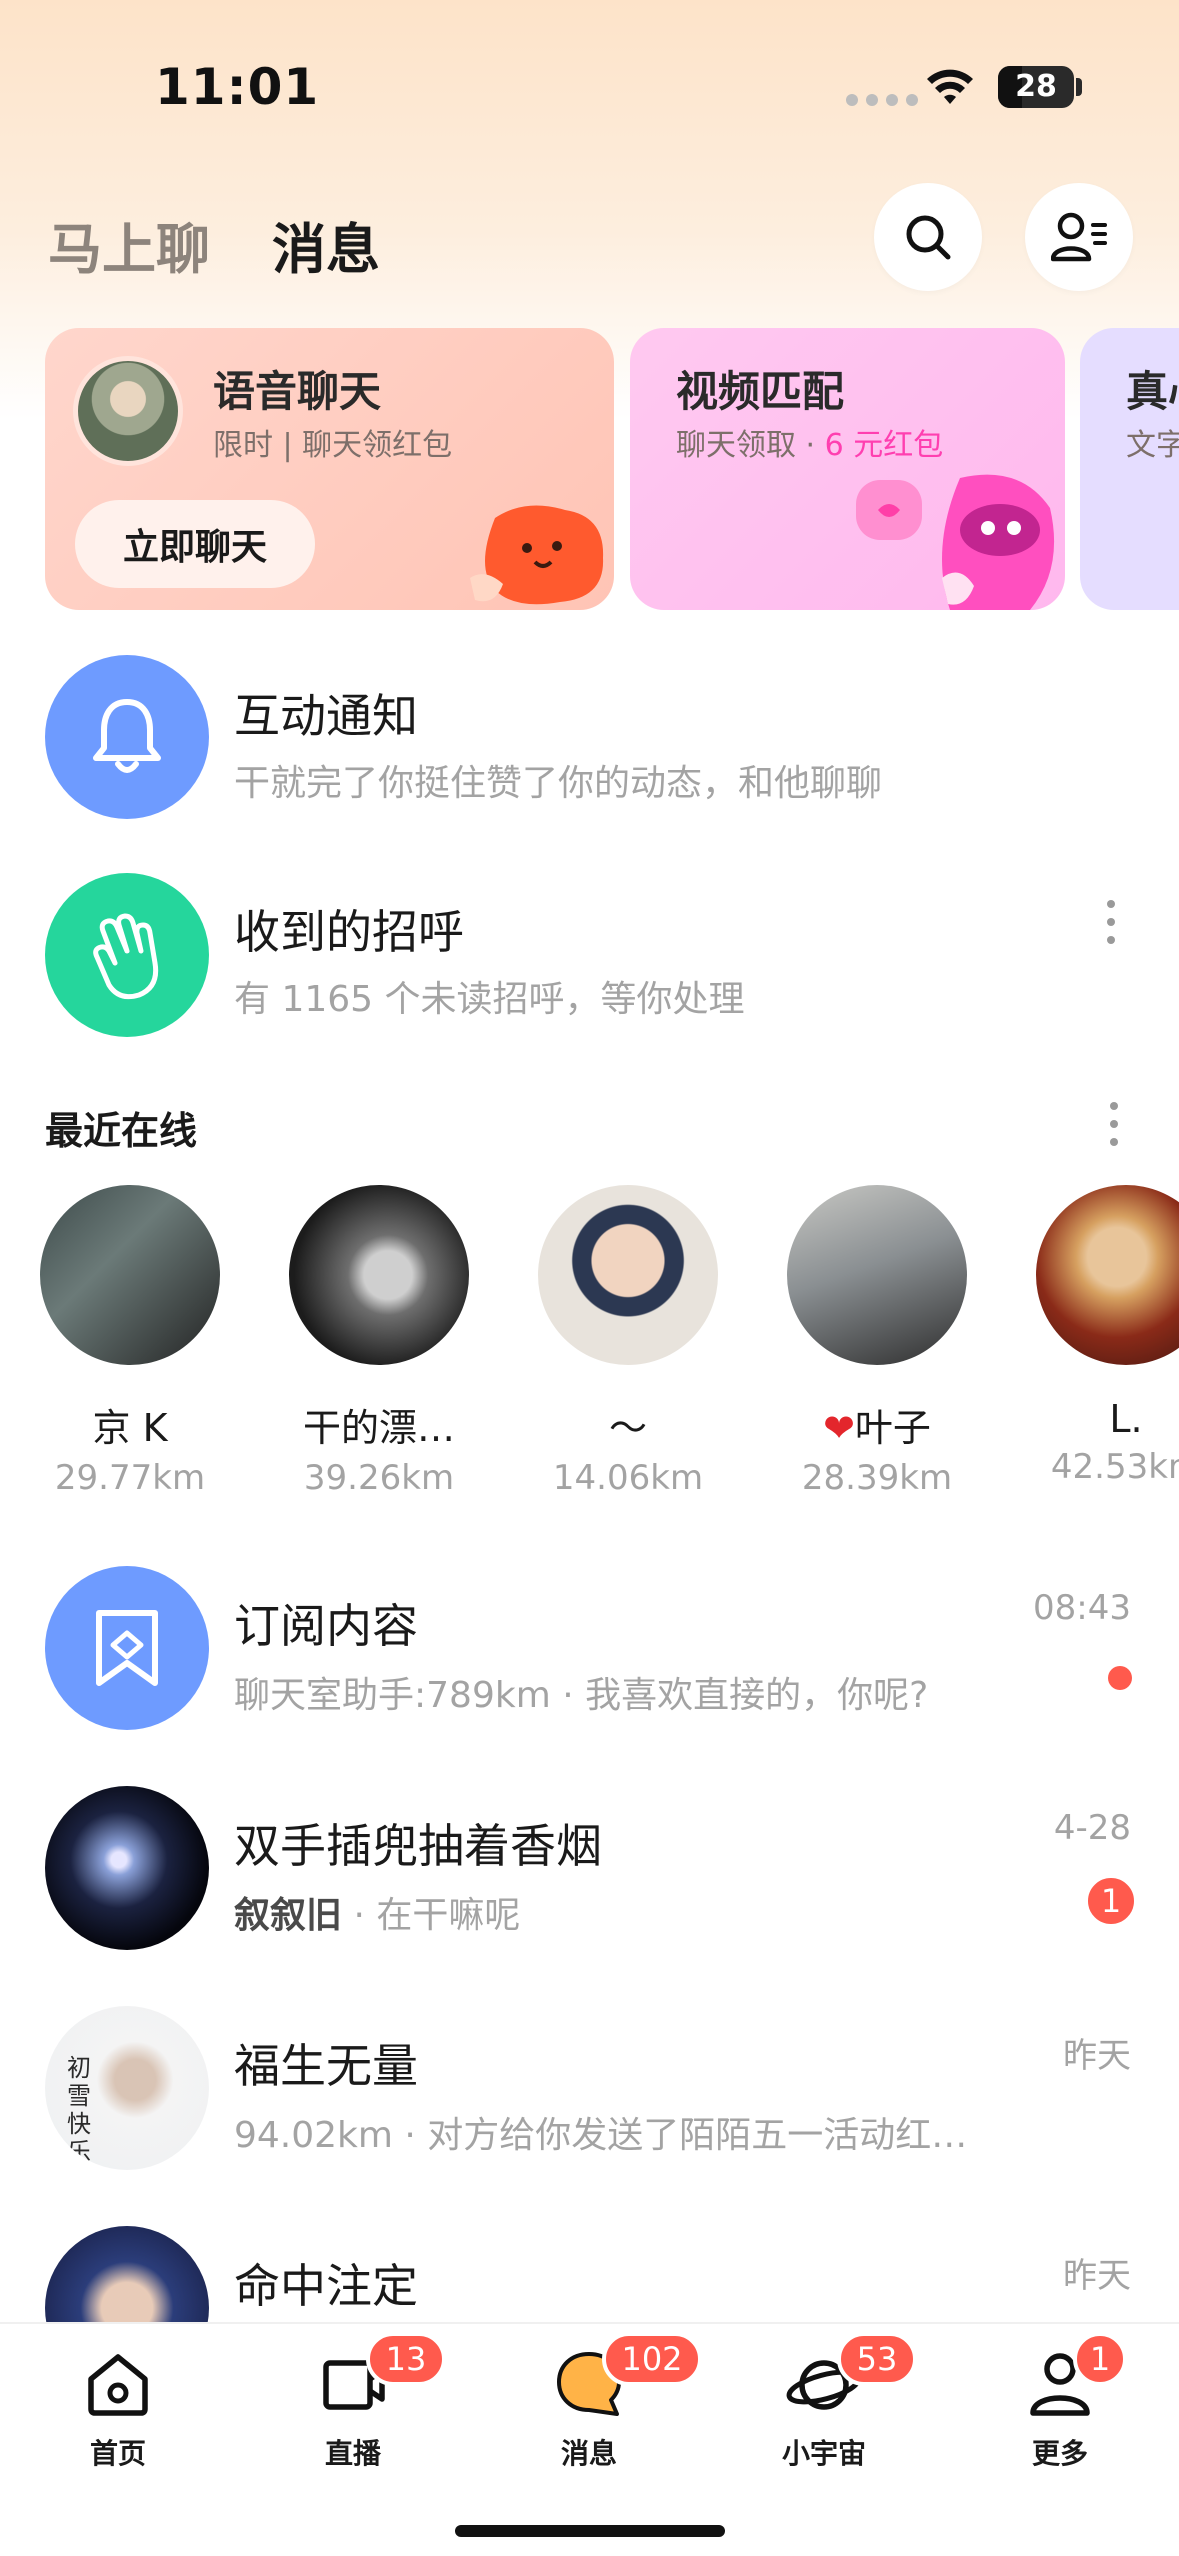 This screenshot has height=2556, width=1179. What do you see at coordinates (333, 445) in the screenshot?
I see `card-subtitle: 限时 | 聊天领红包` at bounding box center [333, 445].